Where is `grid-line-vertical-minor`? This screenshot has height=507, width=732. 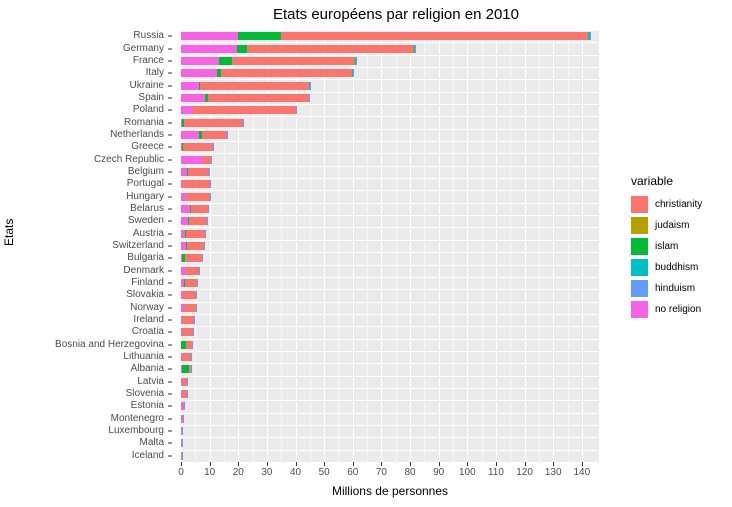 grid-line-vertical-minor is located at coordinates (511, 246).